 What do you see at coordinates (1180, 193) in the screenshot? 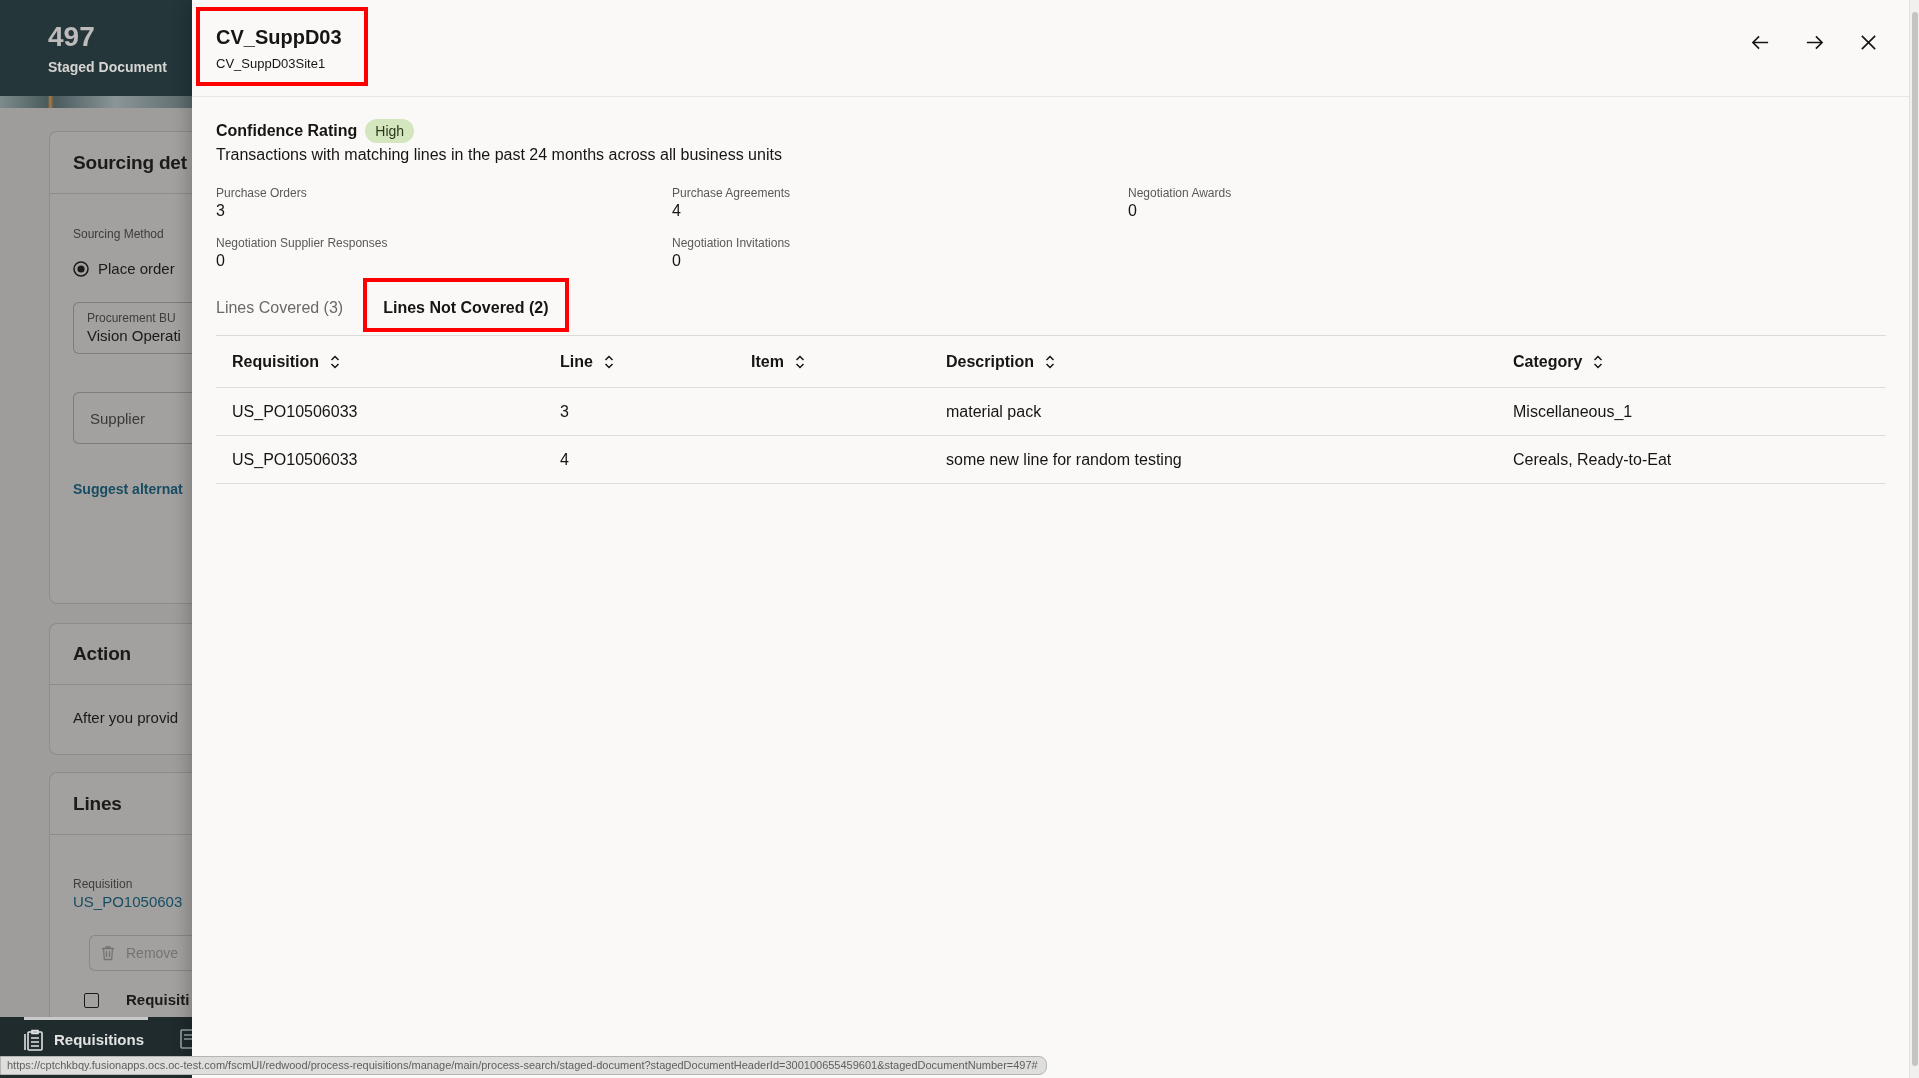
I see `metric-label: Negotiation Awards` at bounding box center [1180, 193].